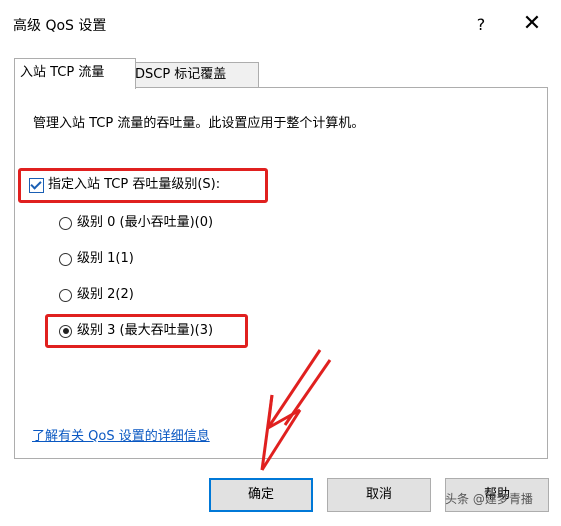 This screenshot has height=526, width=561. I want to click on watermark-text: 头条 @建梦青播, so click(489, 499).